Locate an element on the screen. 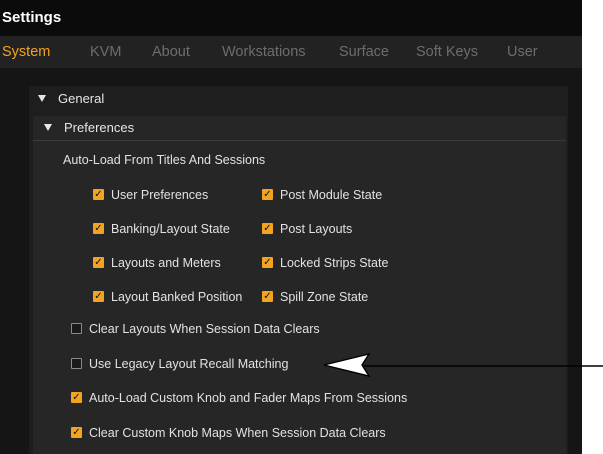 The image size is (603, 454). annotation-arrow is located at coordinates (463, 365).